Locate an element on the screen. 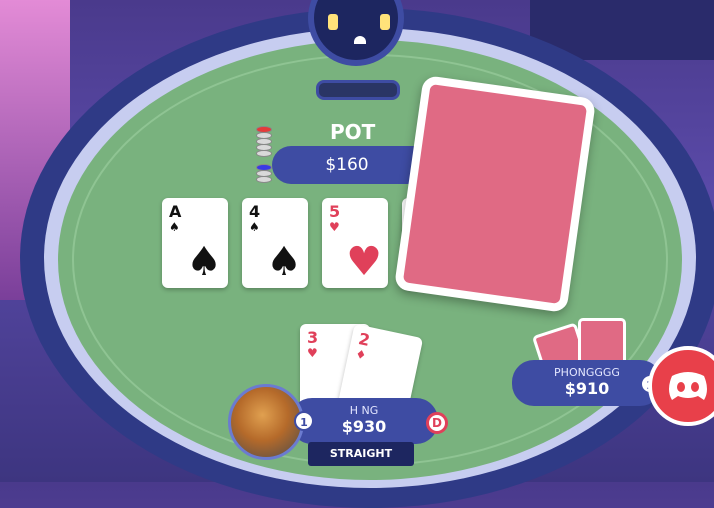 The image size is (714, 508). dealer-button: D is located at coordinates (437, 423).